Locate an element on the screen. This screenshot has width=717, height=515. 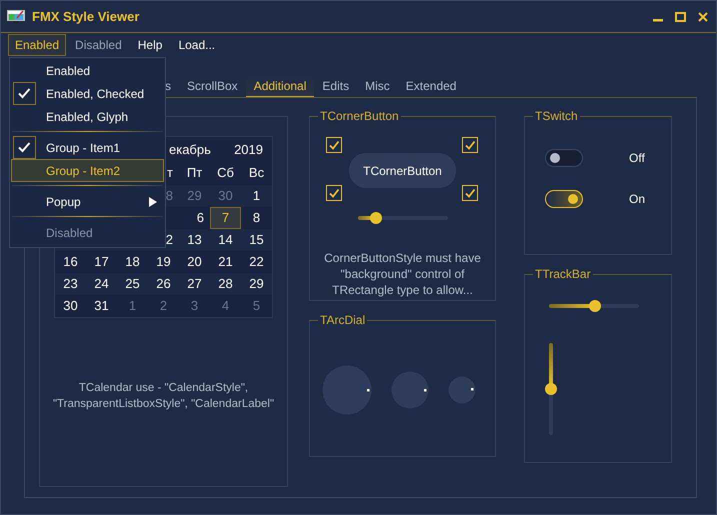
switch-label: Off is located at coordinates (637, 158).